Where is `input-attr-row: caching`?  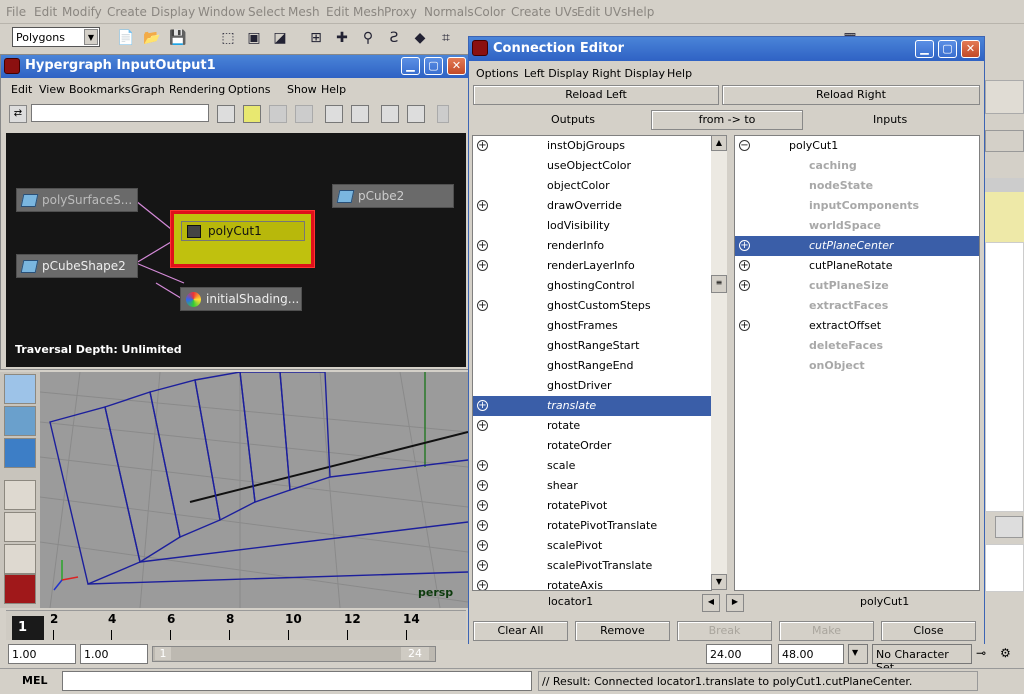
input-attr-row: caching is located at coordinates (857, 166).